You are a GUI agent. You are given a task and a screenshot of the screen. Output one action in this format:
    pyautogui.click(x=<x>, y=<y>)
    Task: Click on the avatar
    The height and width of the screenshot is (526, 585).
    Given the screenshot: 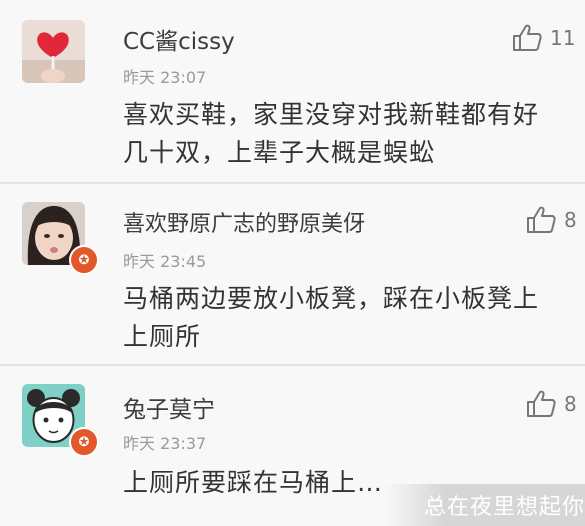 What is the action you would take?
    pyautogui.click(x=53, y=51)
    